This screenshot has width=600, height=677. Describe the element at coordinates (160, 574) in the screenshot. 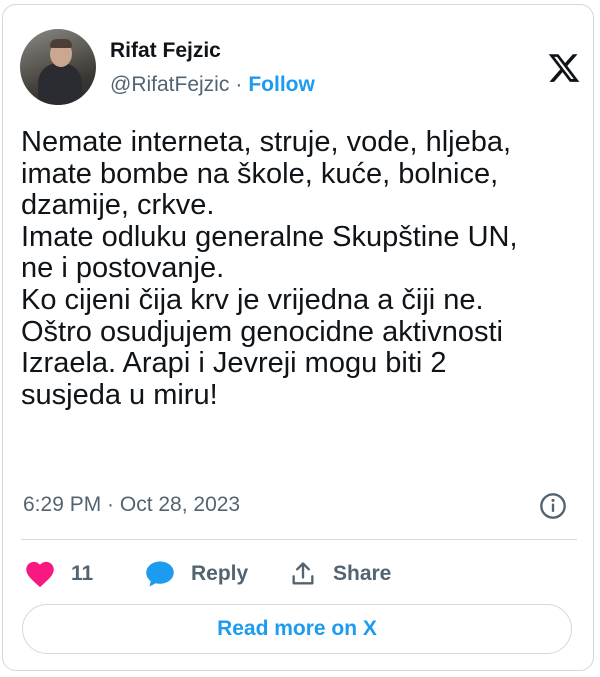

I see `speech-bubble-icon` at that location.